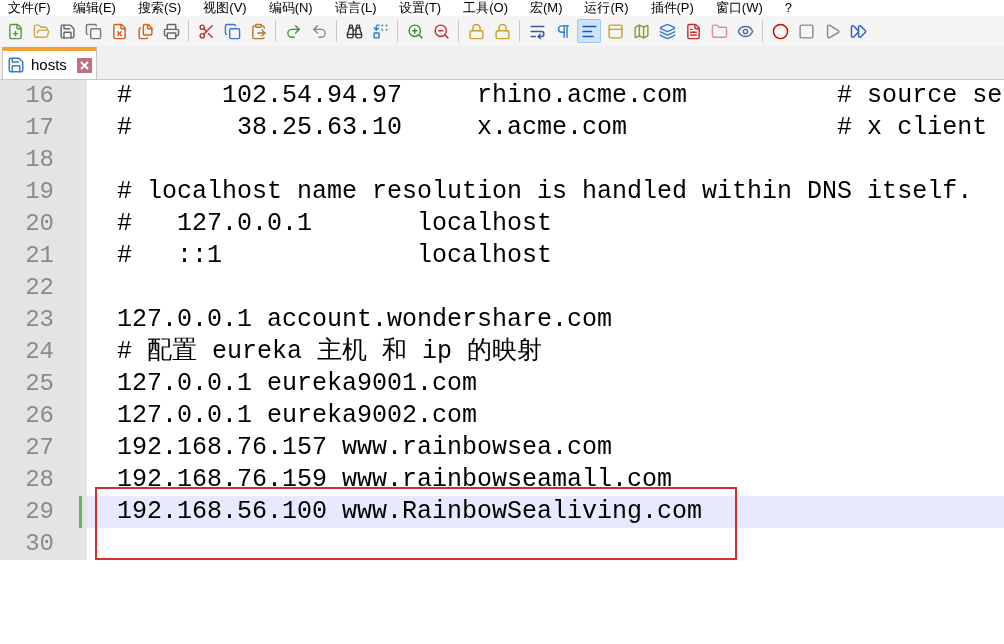  Describe the element at coordinates (672, 8) in the screenshot. I see `menu-item: 插件(P)` at that location.